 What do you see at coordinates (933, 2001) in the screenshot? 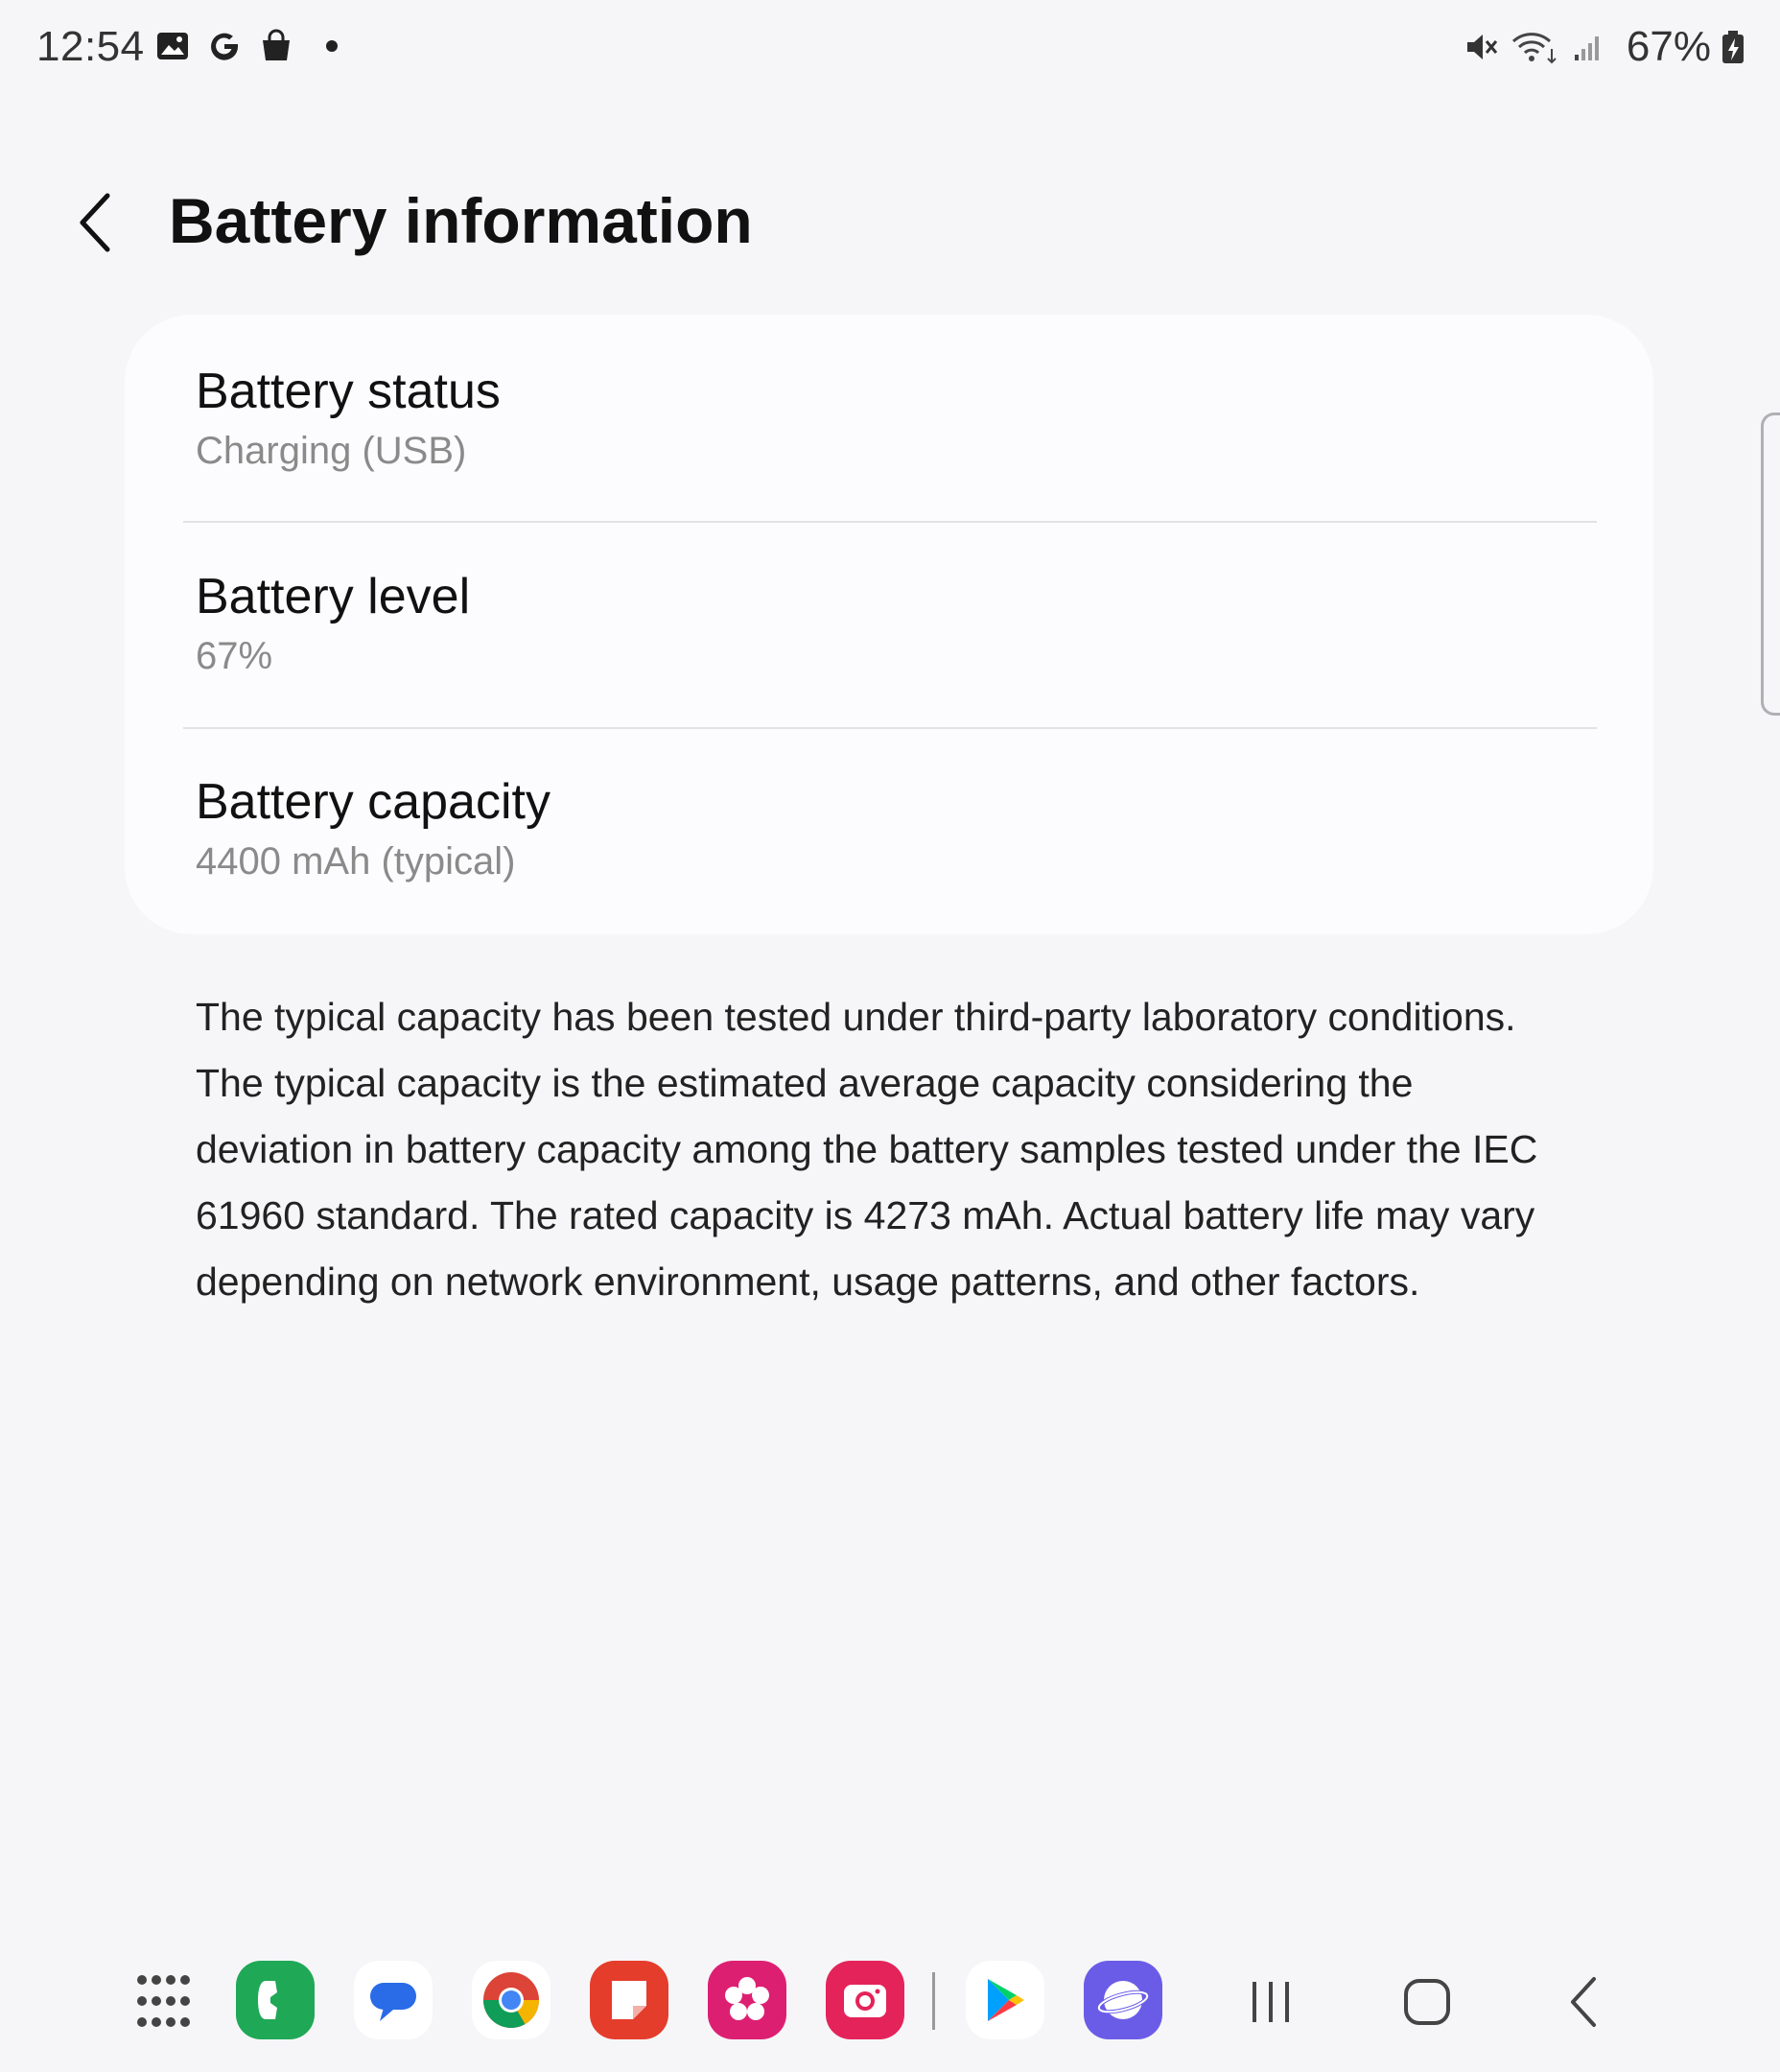
I see `taskbar-separator` at bounding box center [933, 2001].